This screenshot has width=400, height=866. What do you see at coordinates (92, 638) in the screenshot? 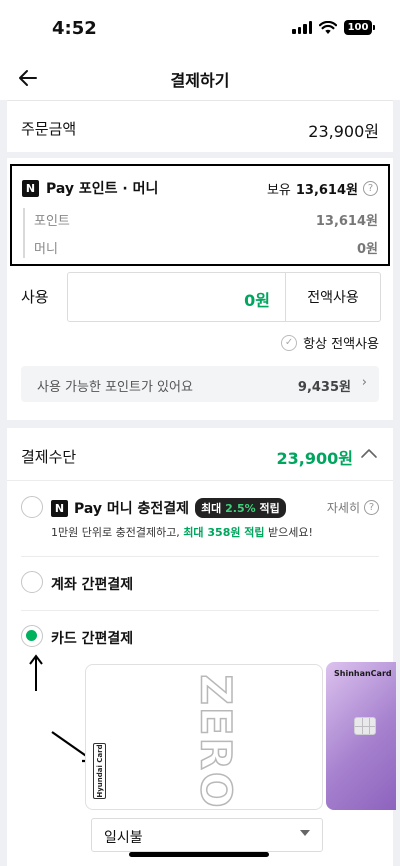
I see `card-option-label: 카드 간편결제` at bounding box center [92, 638].